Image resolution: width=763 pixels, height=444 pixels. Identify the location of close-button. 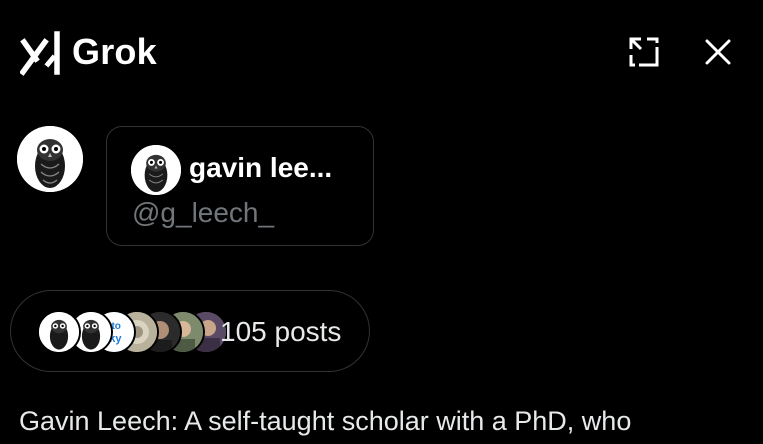
(718, 52).